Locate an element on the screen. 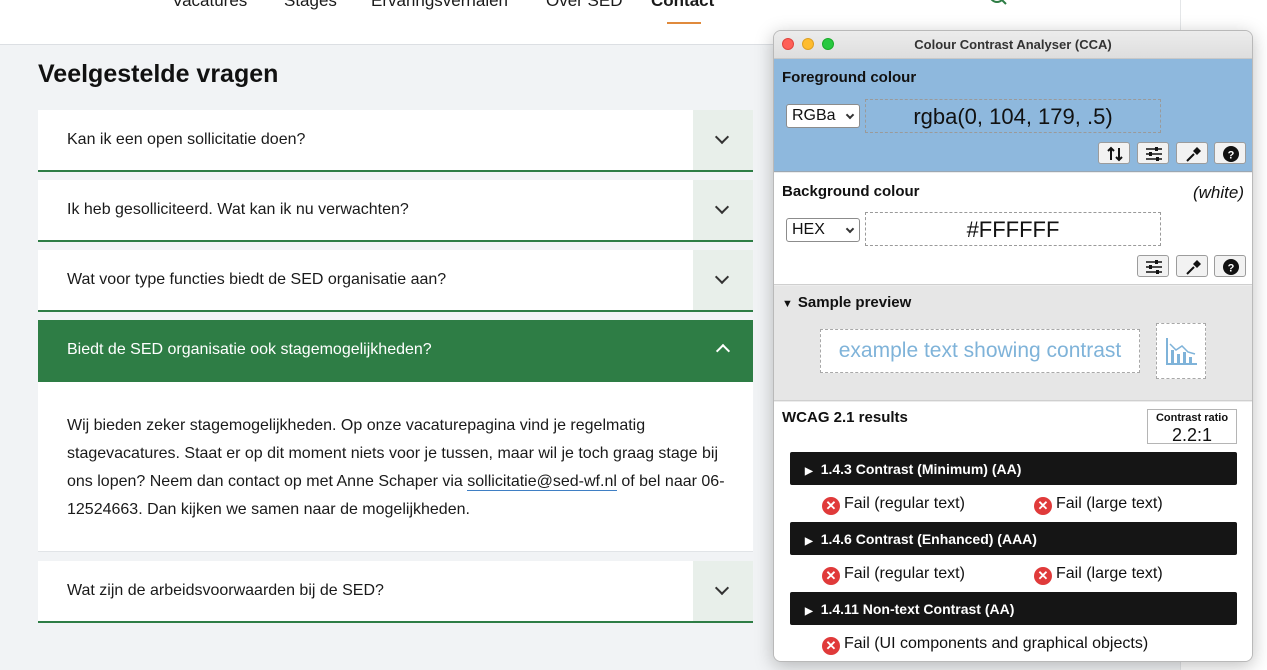  contrast-ratio-label: Contrast ratio is located at coordinates (1192, 418).